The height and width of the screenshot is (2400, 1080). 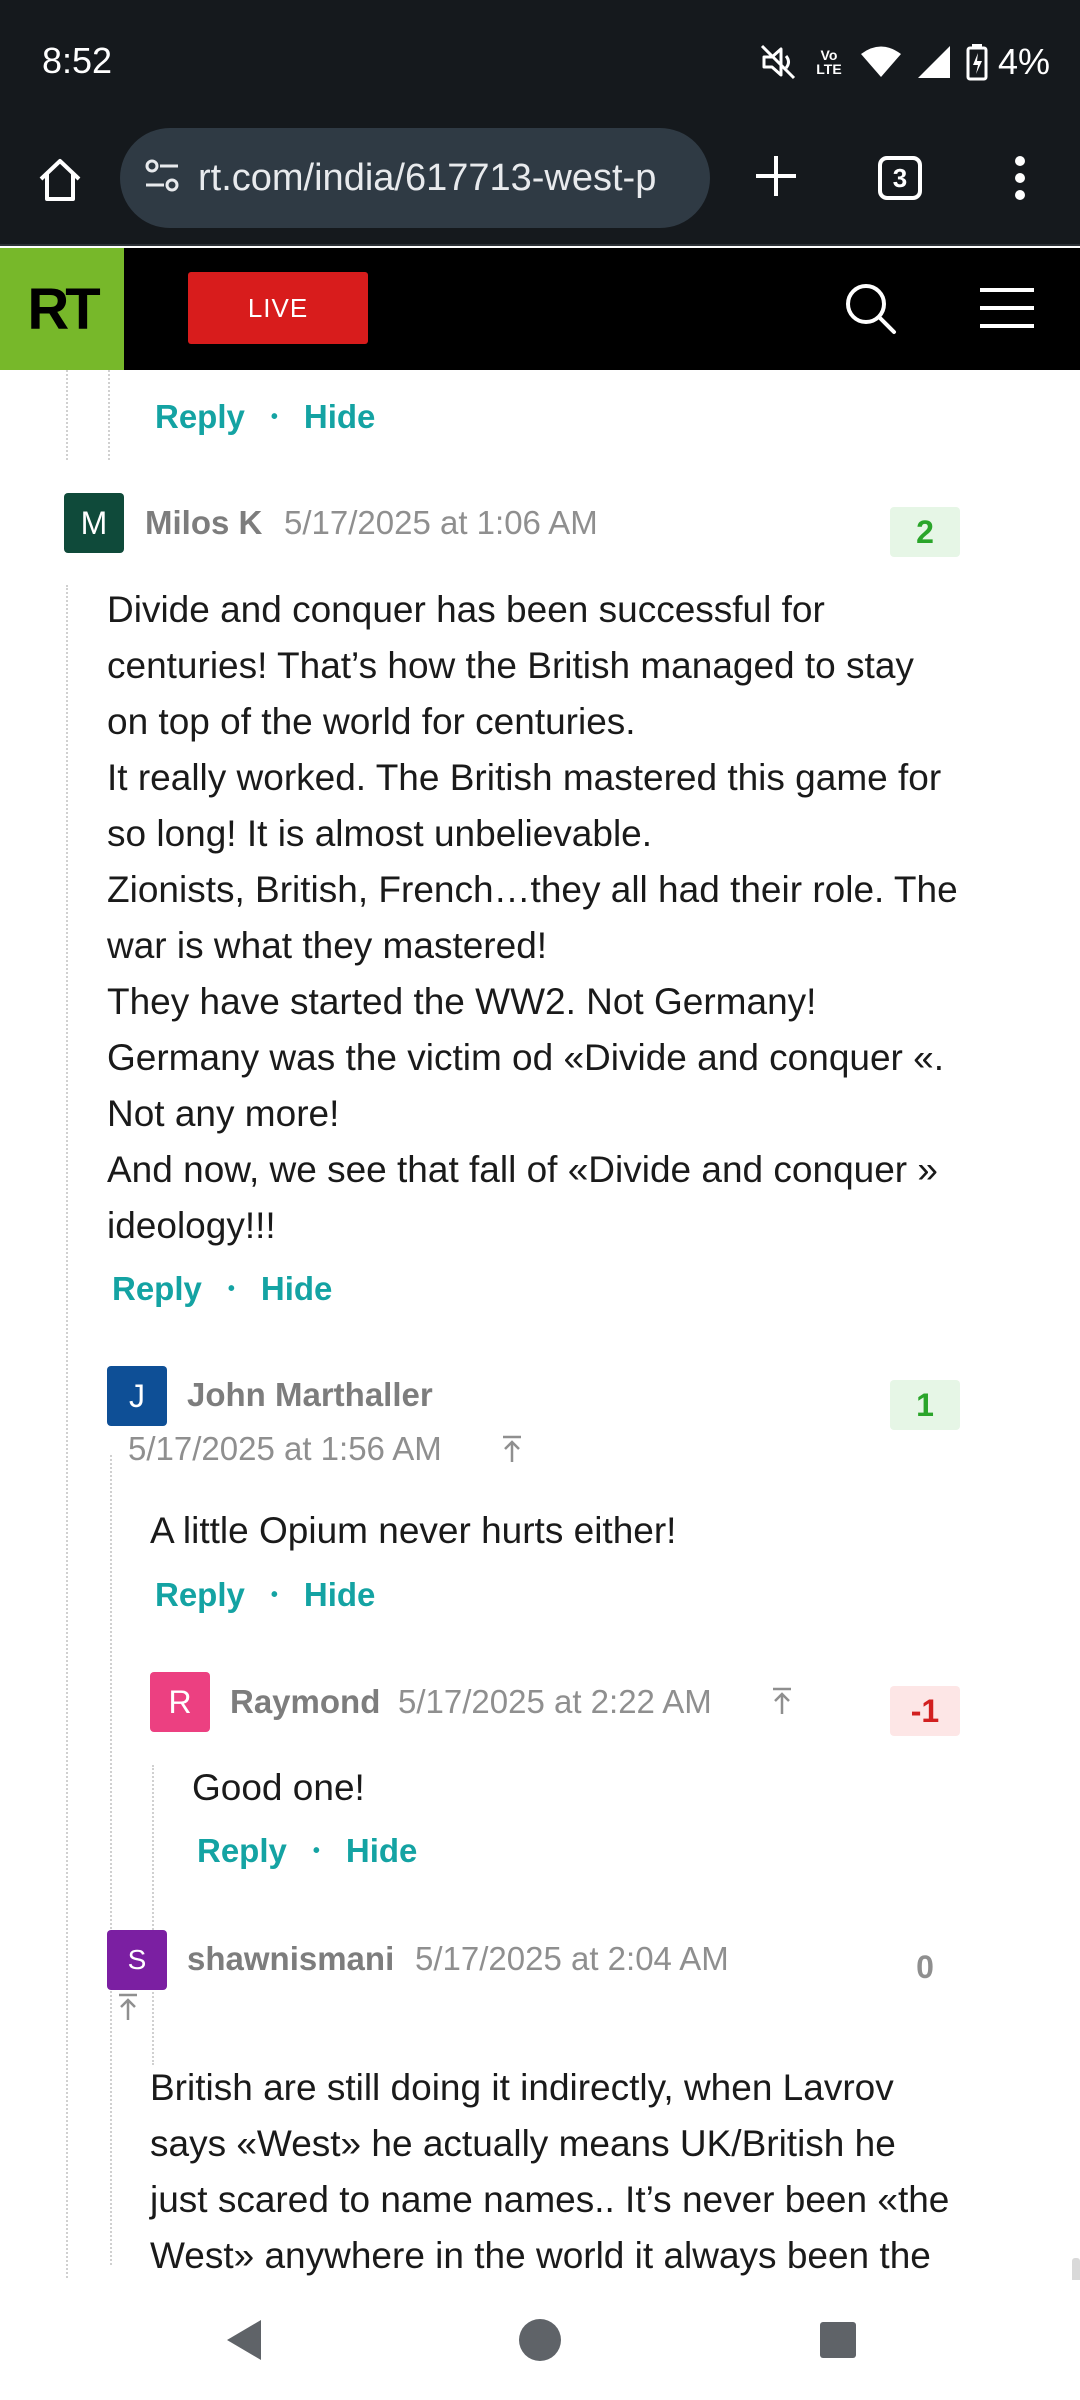 What do you see at coordinates (462, 1001) in the screenshot?
I see `comment-line: They have started the WW2. Not Germany!` at bounding box center [462, 1001].